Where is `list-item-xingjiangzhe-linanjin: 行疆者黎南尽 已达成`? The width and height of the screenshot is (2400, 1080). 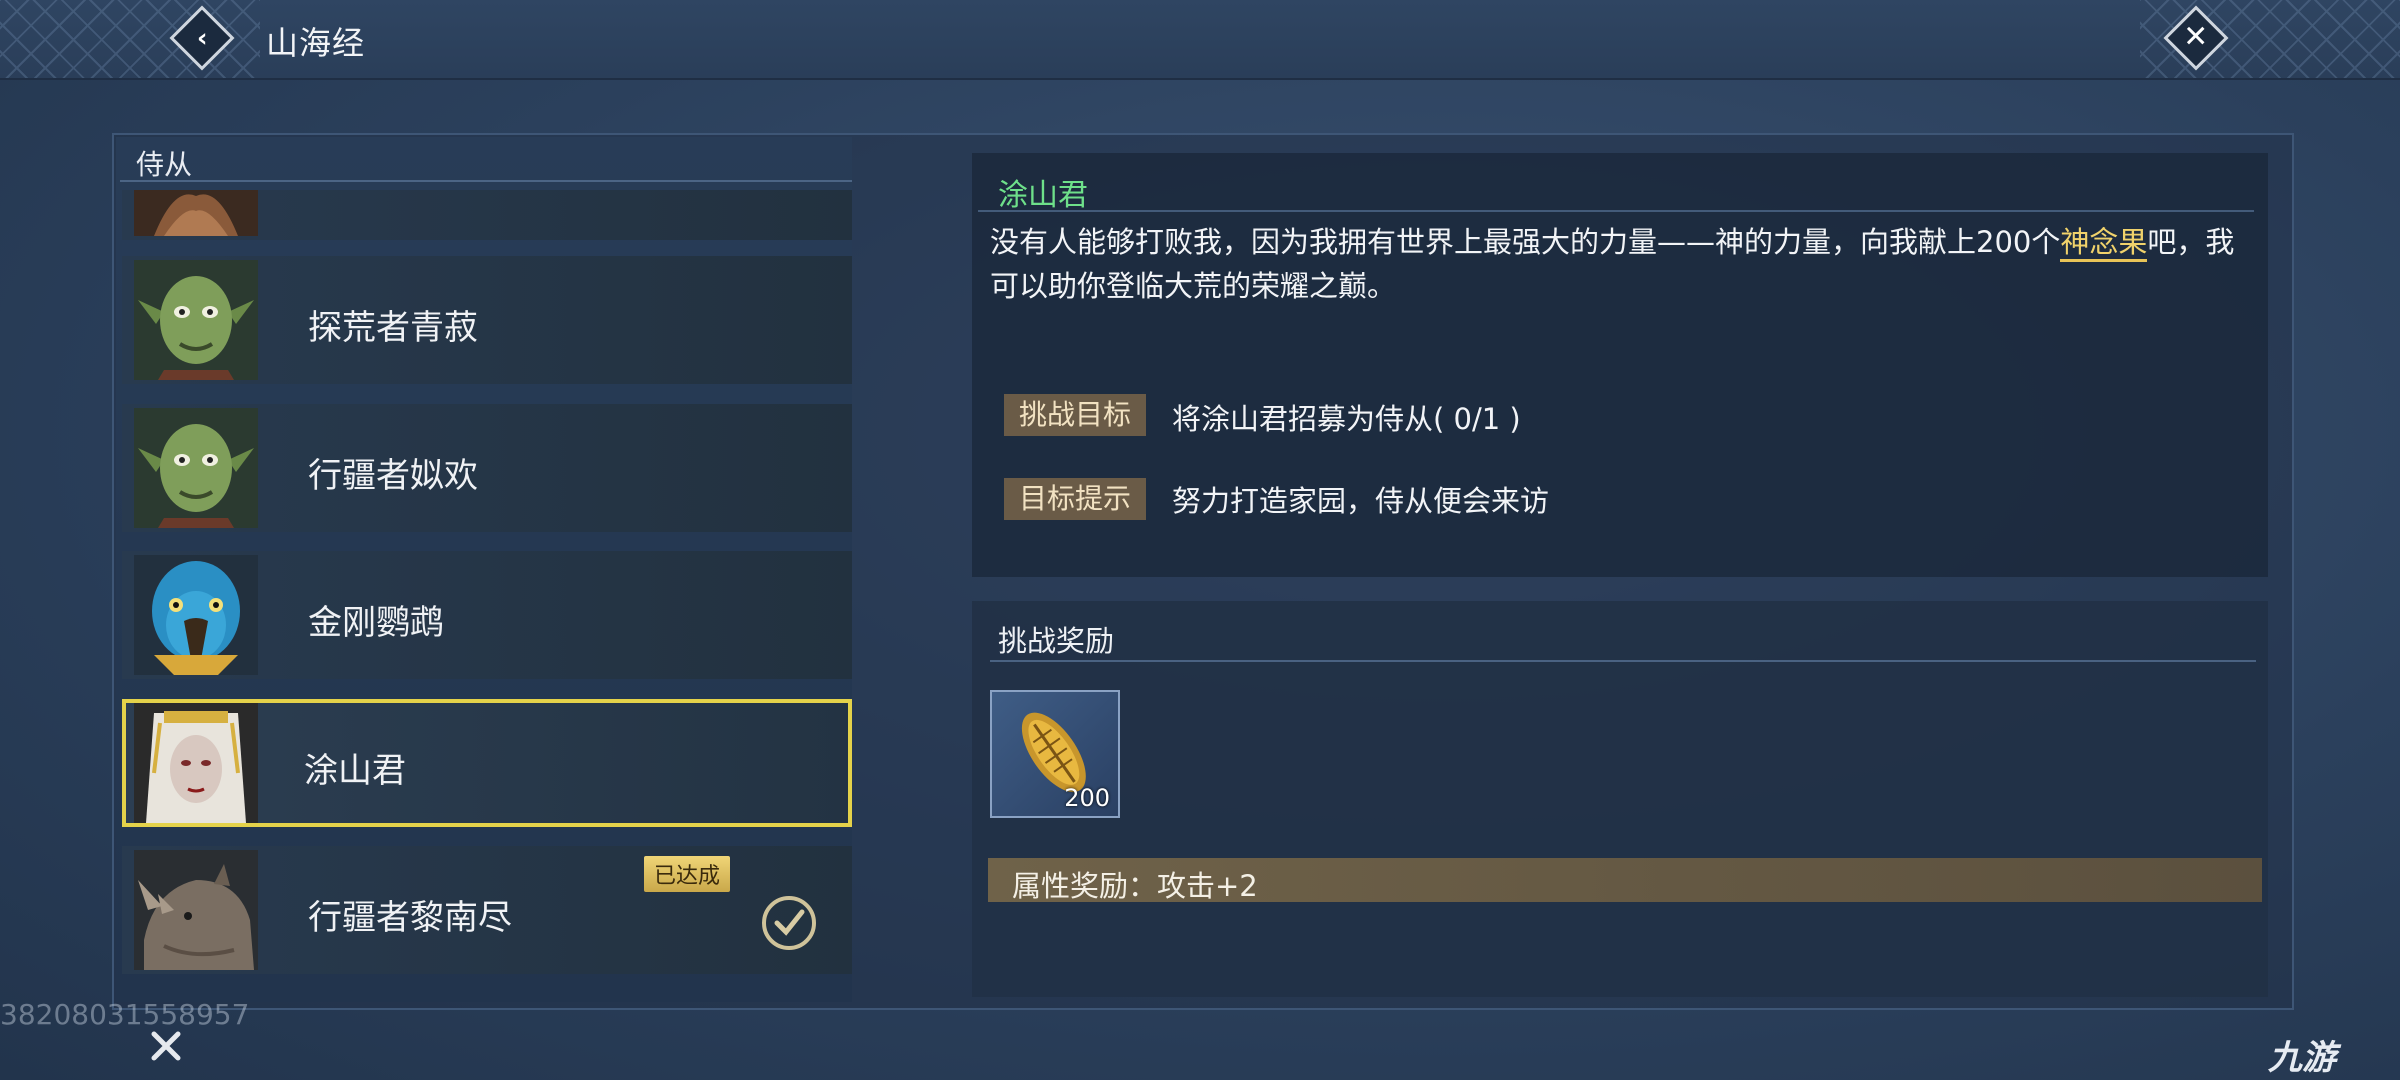 list-item-xingjiangzhe-linanjin: 行疆者黎南尽 已达成 is located at coordinates (487, 910).